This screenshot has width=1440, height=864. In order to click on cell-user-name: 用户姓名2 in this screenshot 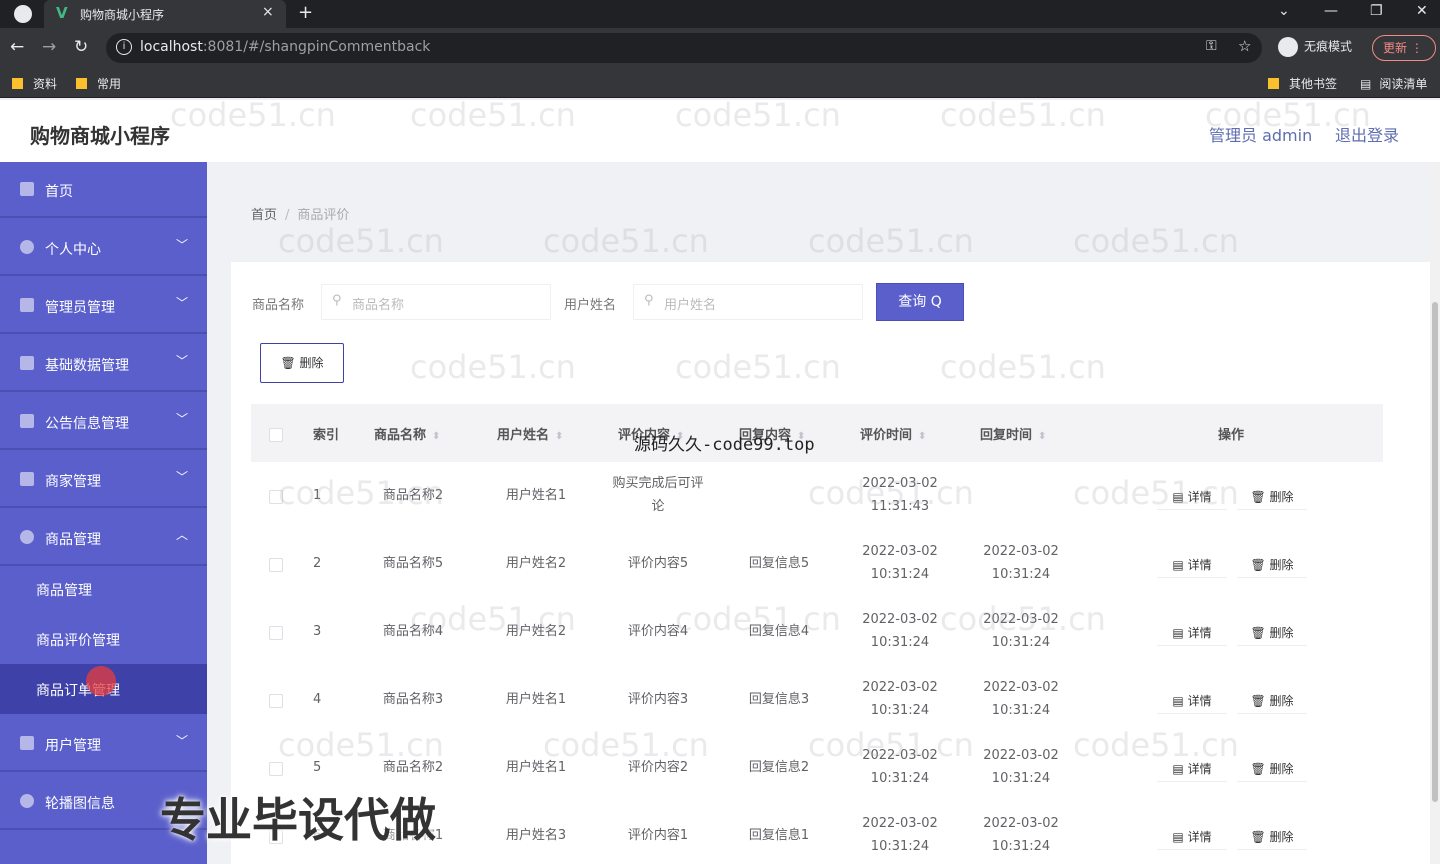, I will do `click(536, 631)`.